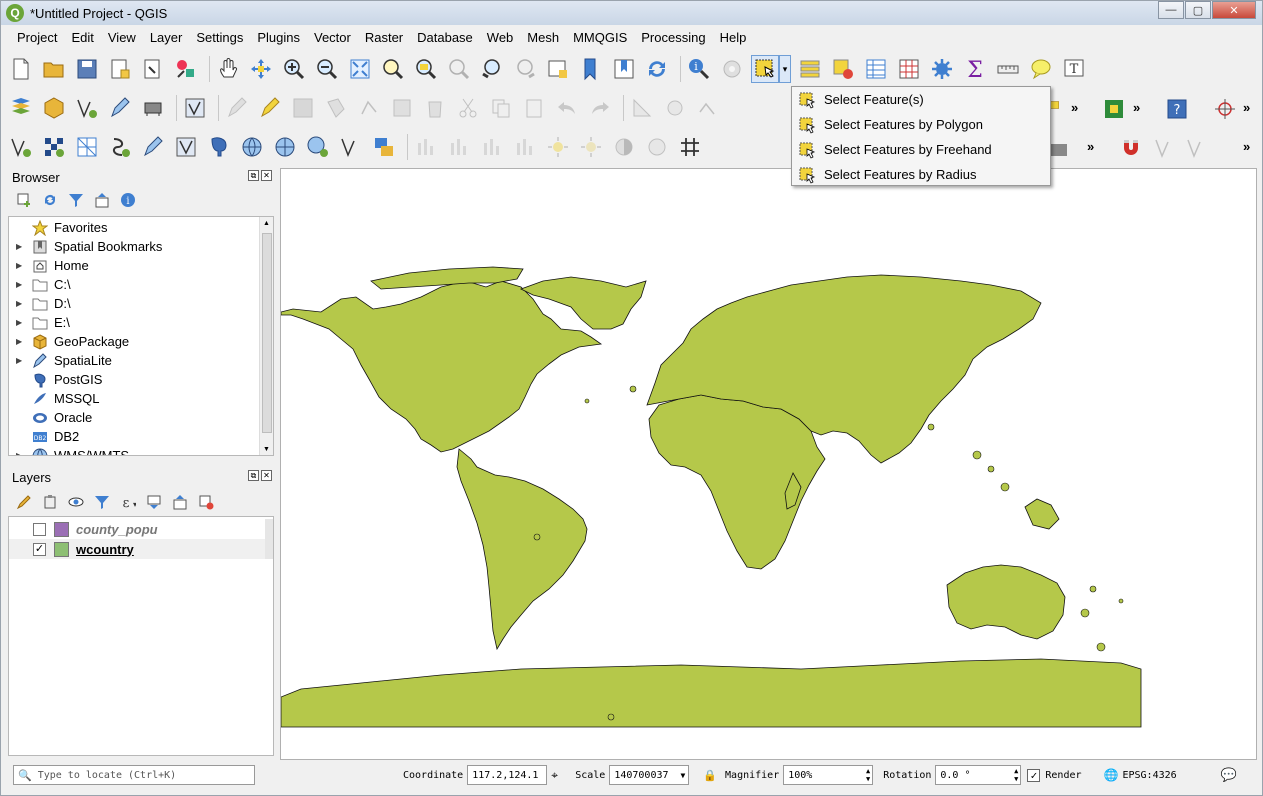 The width and height of the screenshot is (1263, 796). What do you see at coordinates (267, 333) in the screenshot?
I see `scrollbar-thumb` at bounding box center [267, 333].